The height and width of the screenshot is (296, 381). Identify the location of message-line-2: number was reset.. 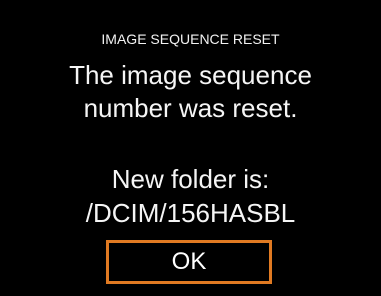
(190, 108).